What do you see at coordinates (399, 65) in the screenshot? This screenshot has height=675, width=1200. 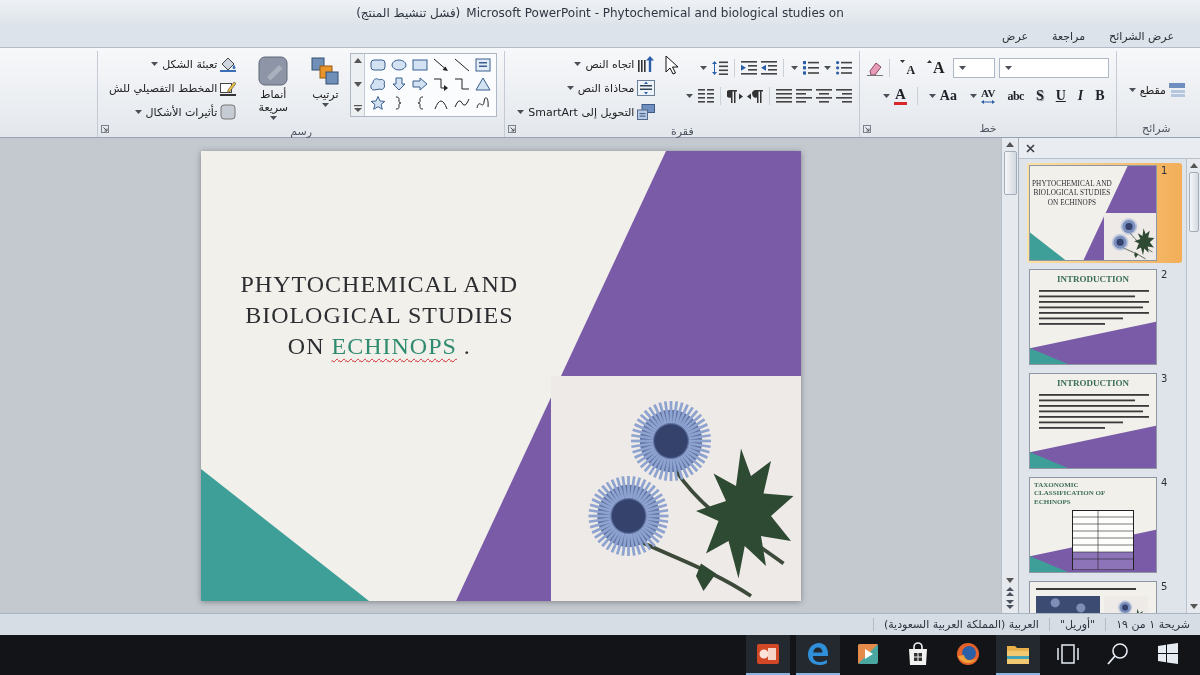 I see `oval-icon` at bounding box center [399, 65].